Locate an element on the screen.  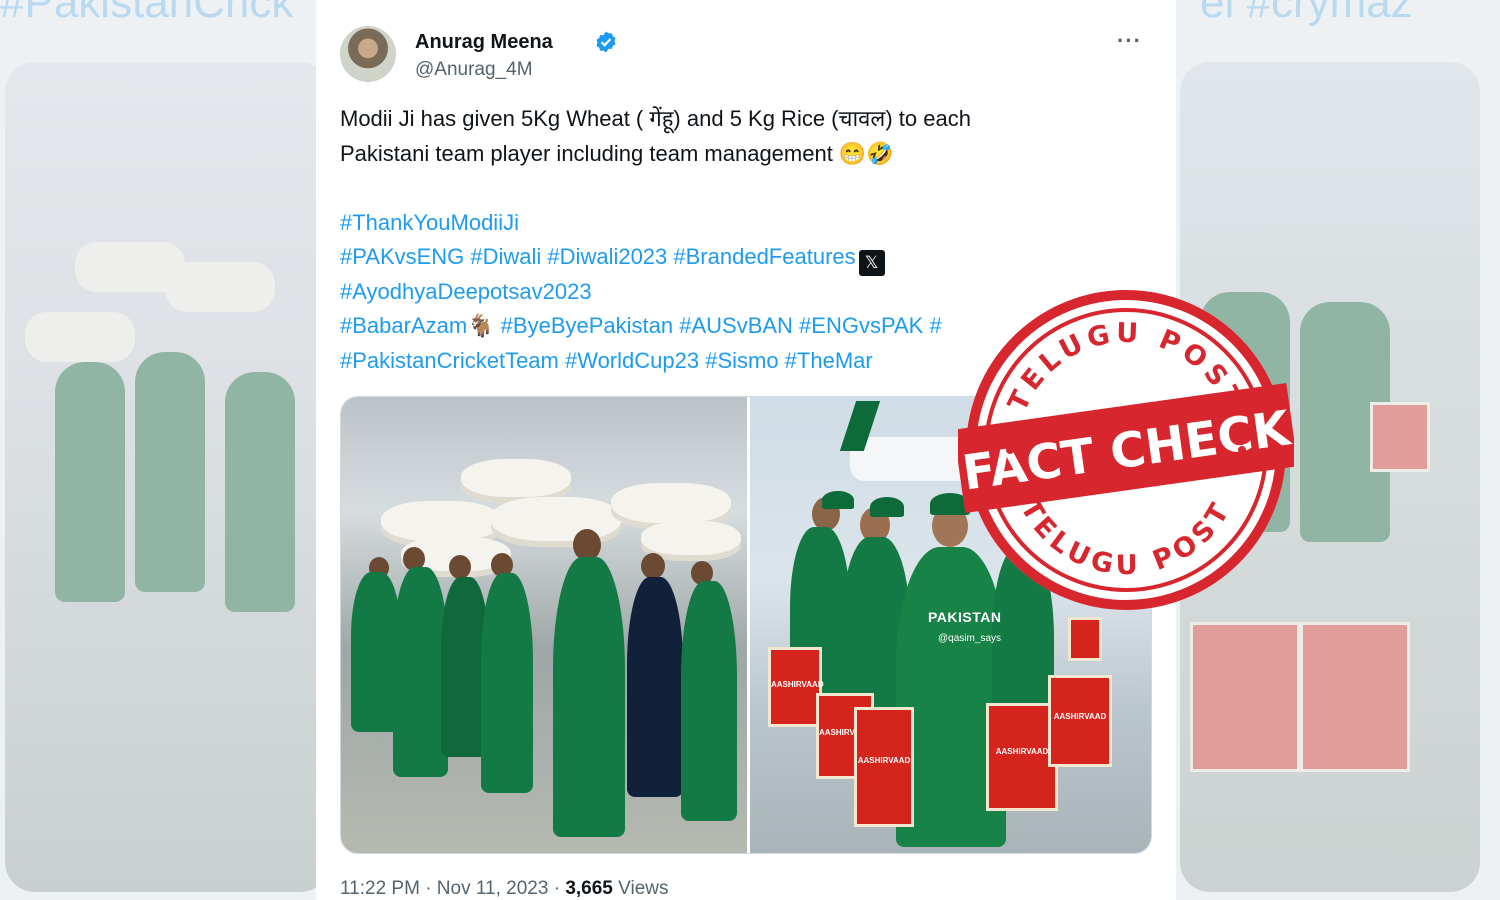
avatar is located at coordinates (368, 54).